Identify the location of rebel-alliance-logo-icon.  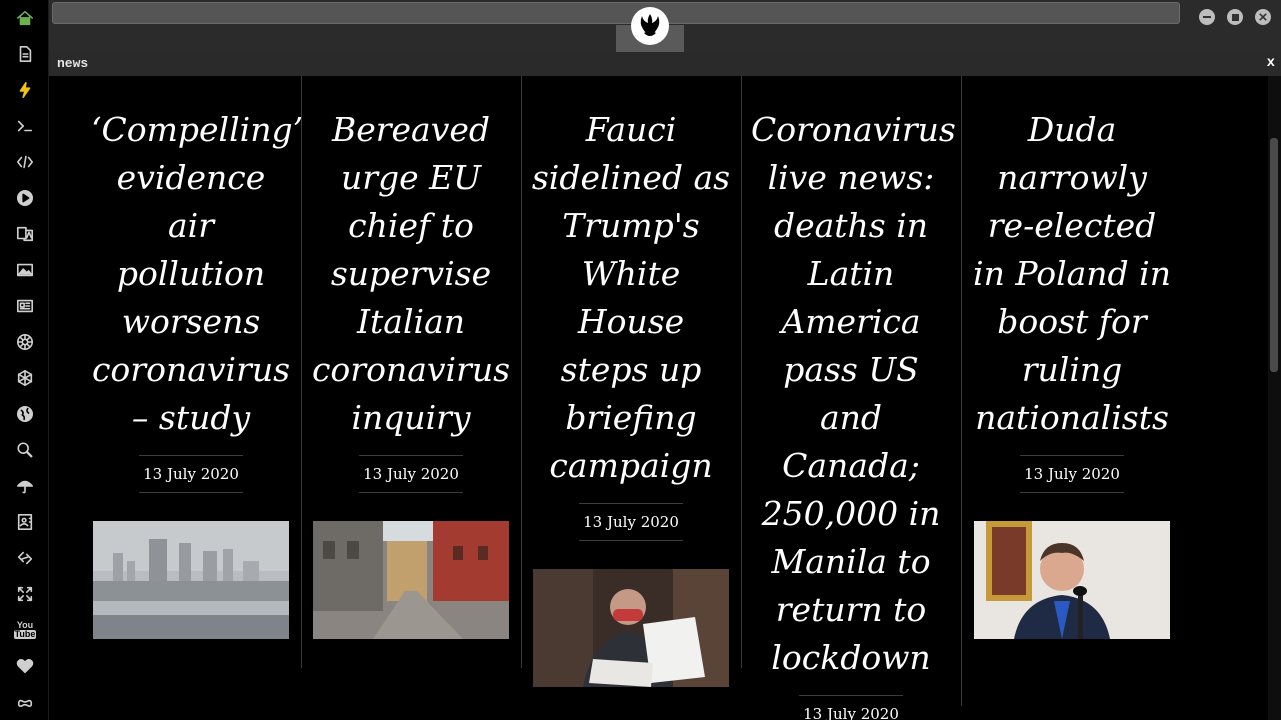
(650, 26).